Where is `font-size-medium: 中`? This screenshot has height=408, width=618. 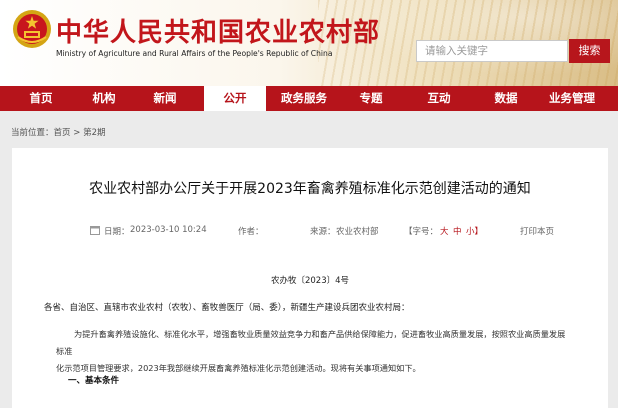 font-size-medium: 中 is located at coordinates (457, 231).